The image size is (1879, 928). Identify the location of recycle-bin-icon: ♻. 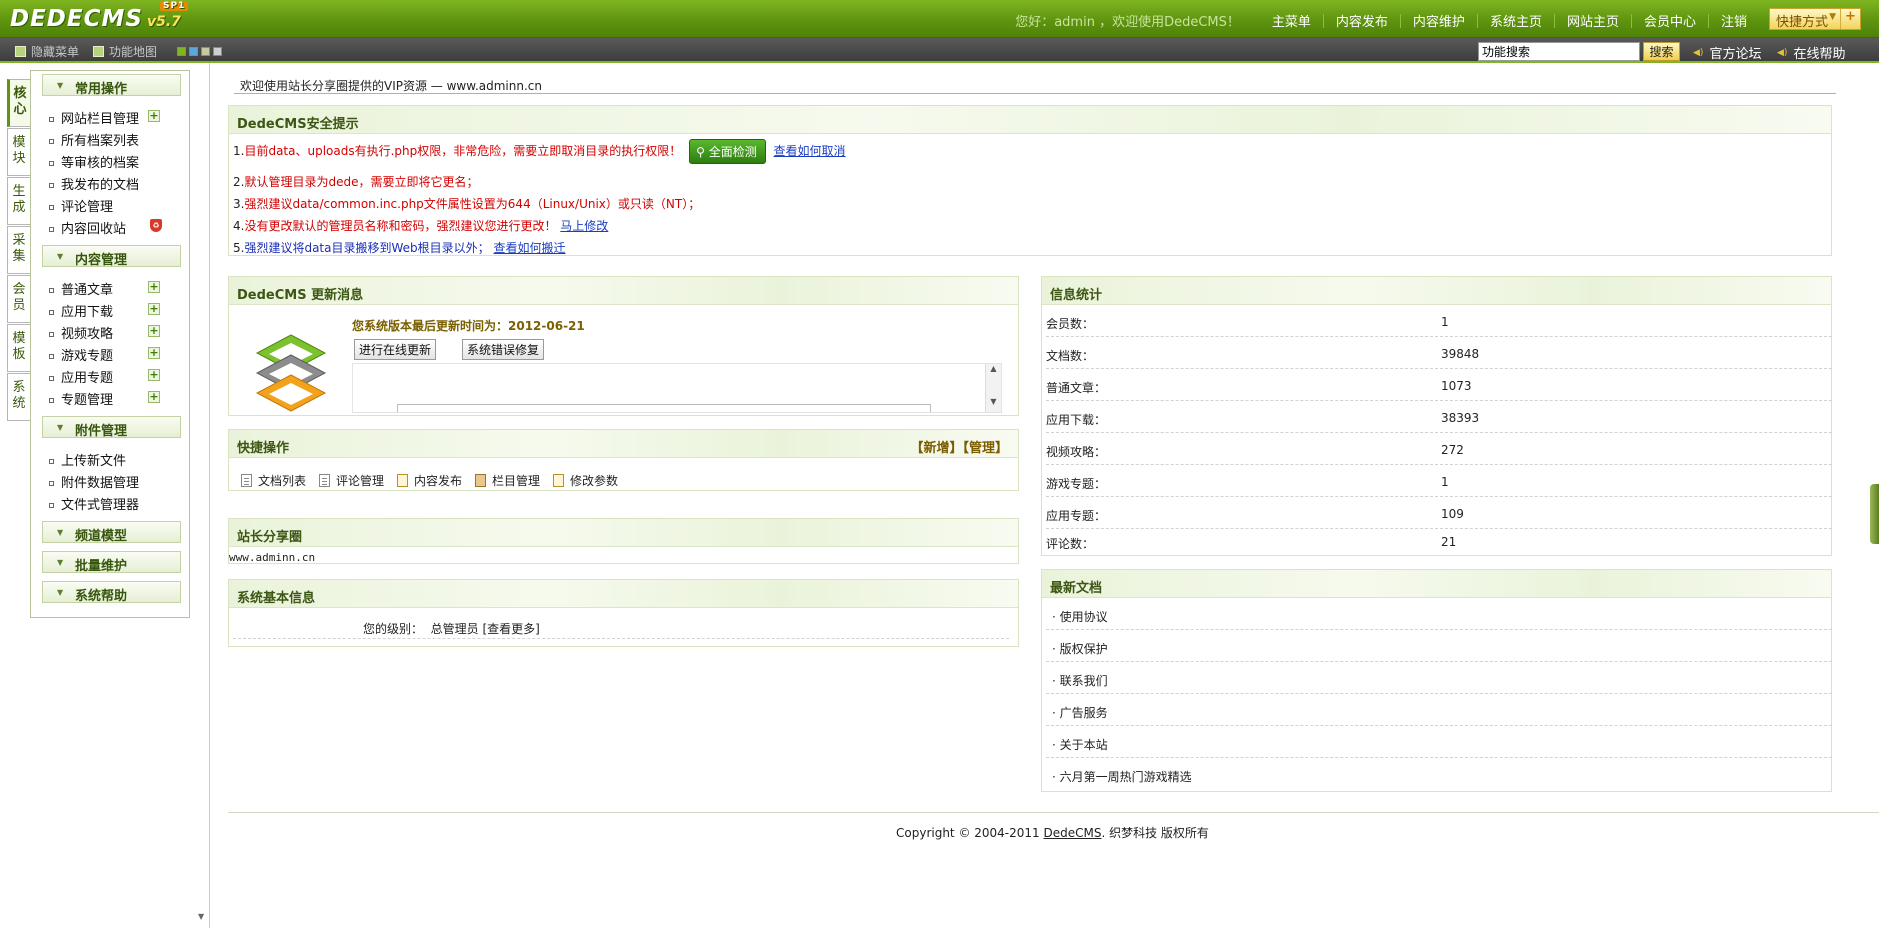
(156, 225).